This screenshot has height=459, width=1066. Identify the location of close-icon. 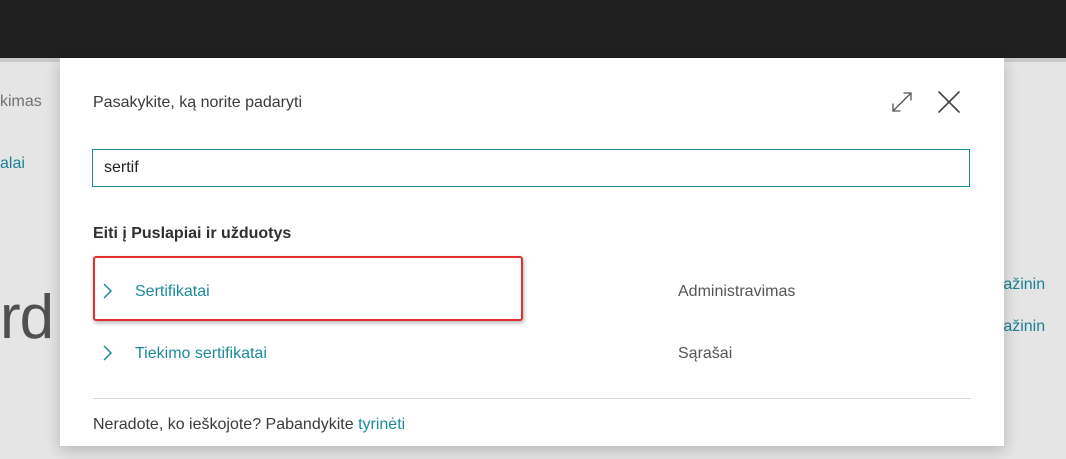
(949, 102).